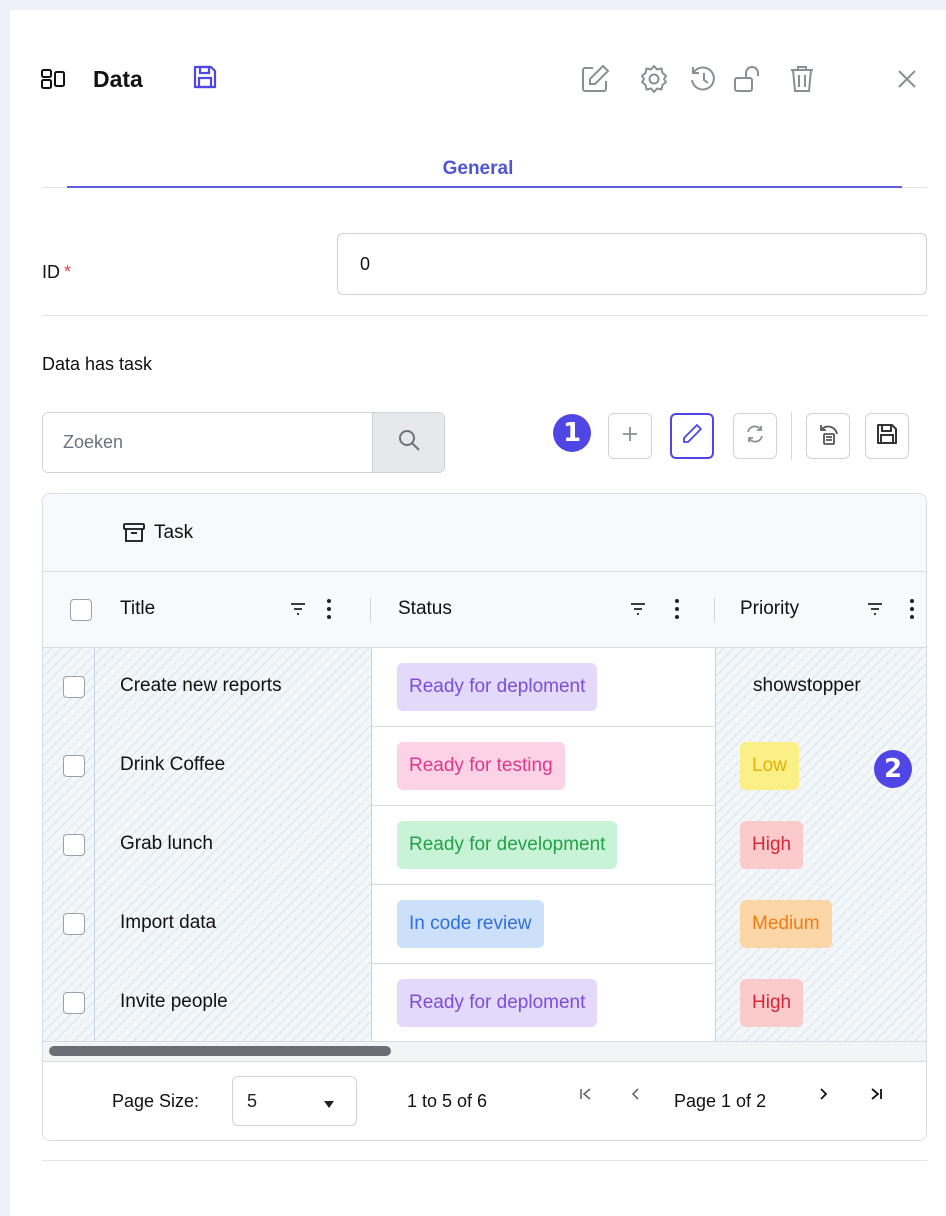  I want to click on last-page-icon, so click(876, 1096).